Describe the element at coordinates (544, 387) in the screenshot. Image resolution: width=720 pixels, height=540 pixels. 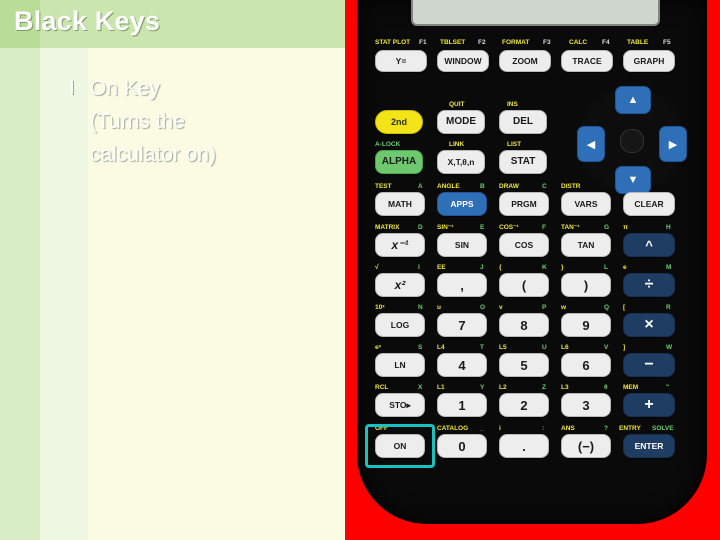
I see `alpha-z: Z` at that location.